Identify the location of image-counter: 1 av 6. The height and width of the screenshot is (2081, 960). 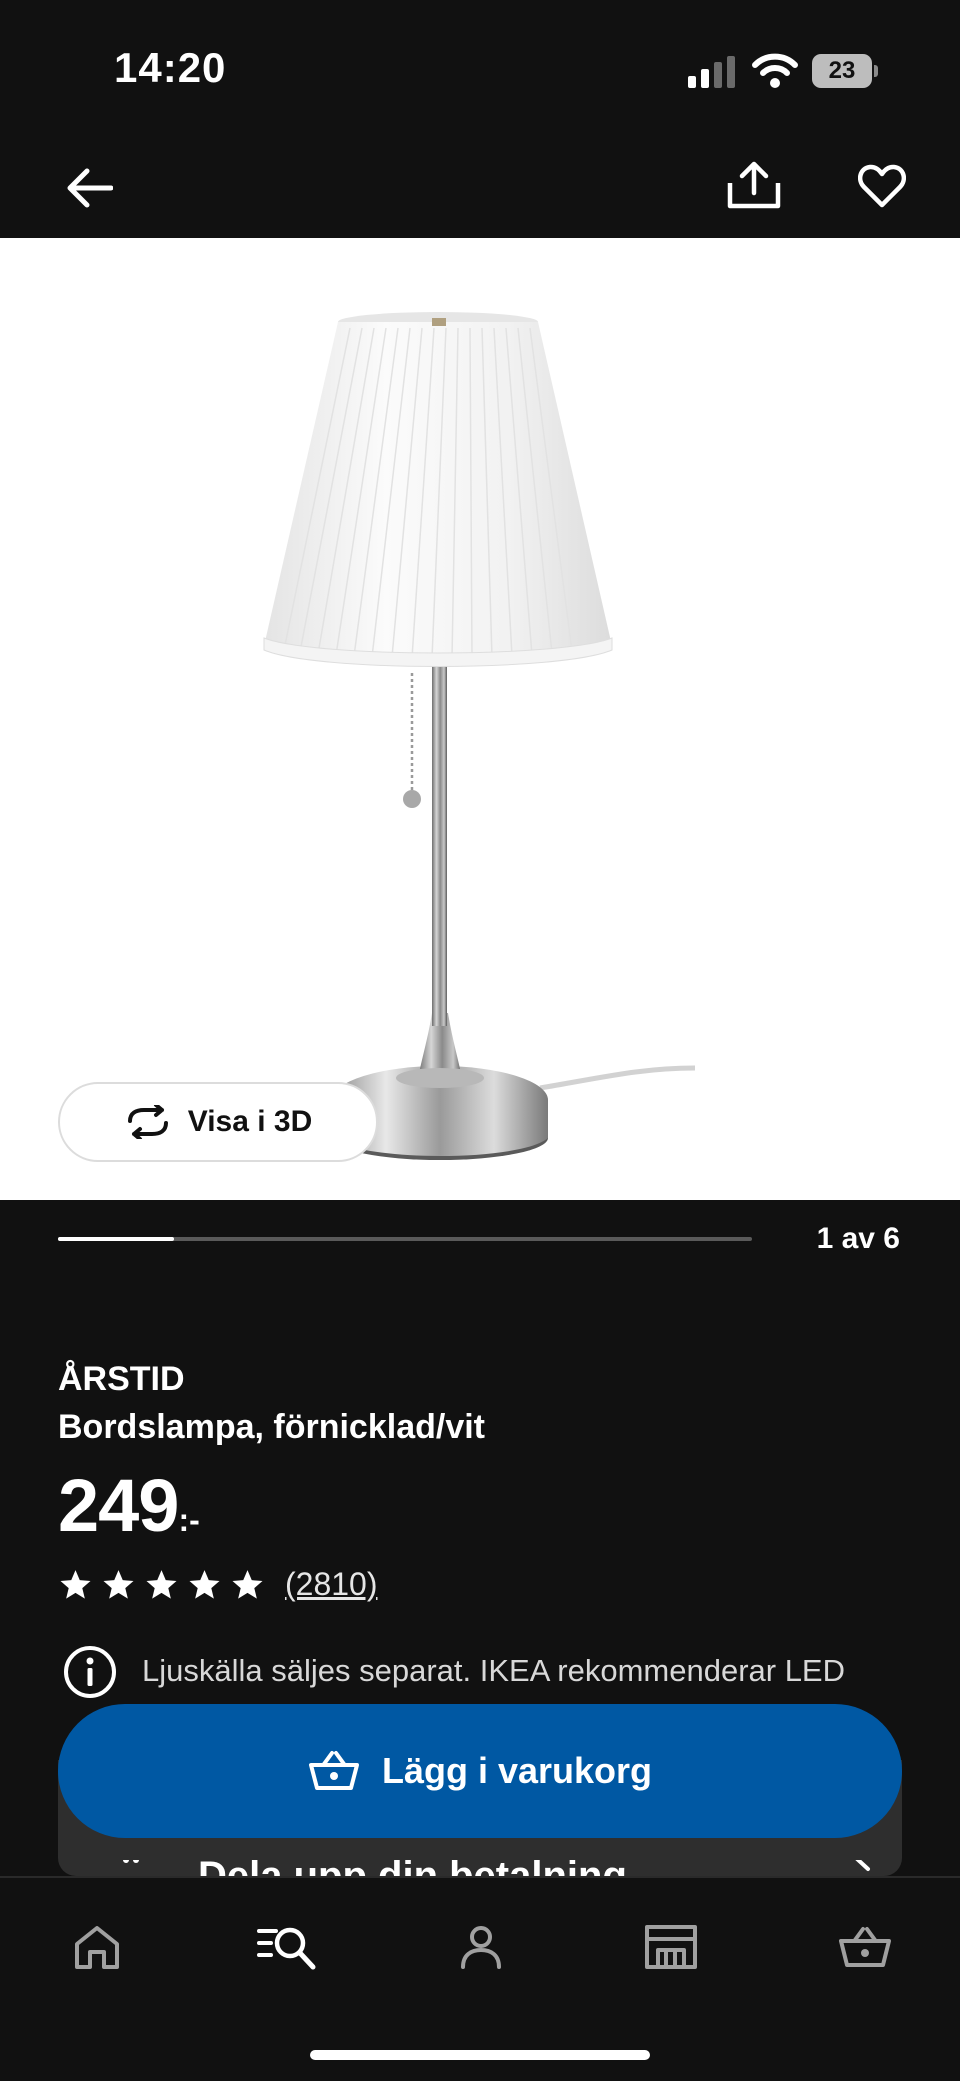
(858, 1238).